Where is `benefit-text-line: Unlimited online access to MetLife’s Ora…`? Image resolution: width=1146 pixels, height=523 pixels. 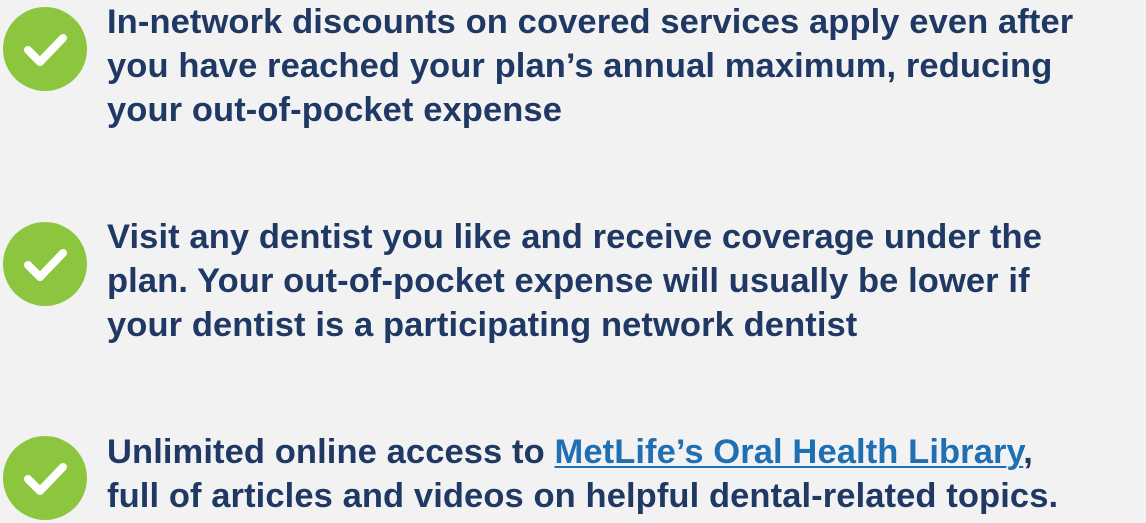 benefit-text-line: Unlimited online access to MetLife’s Ora… is located at coordinates (625, 452).